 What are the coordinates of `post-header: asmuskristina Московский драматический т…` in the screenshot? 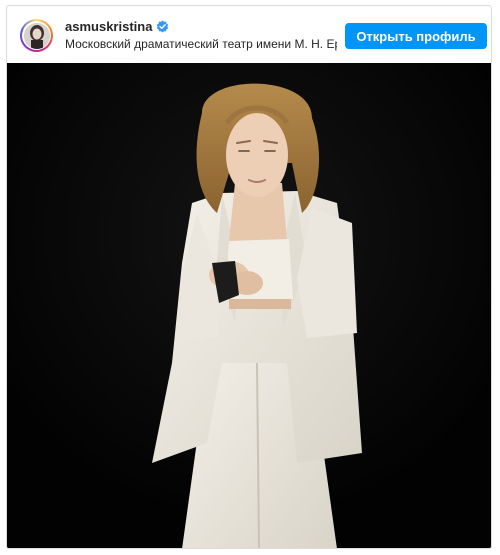 It's located at (249, 34).